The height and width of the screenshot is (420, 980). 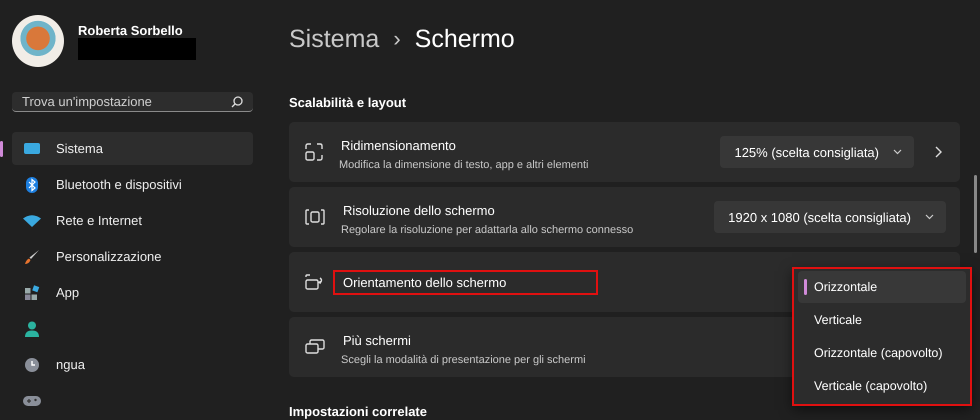 What do you see at coordinates (830, 217) in the screenshot?
I see `dropdown: 1920 x 1080 (scelta consigliata)` at bounding box center [830, 217].